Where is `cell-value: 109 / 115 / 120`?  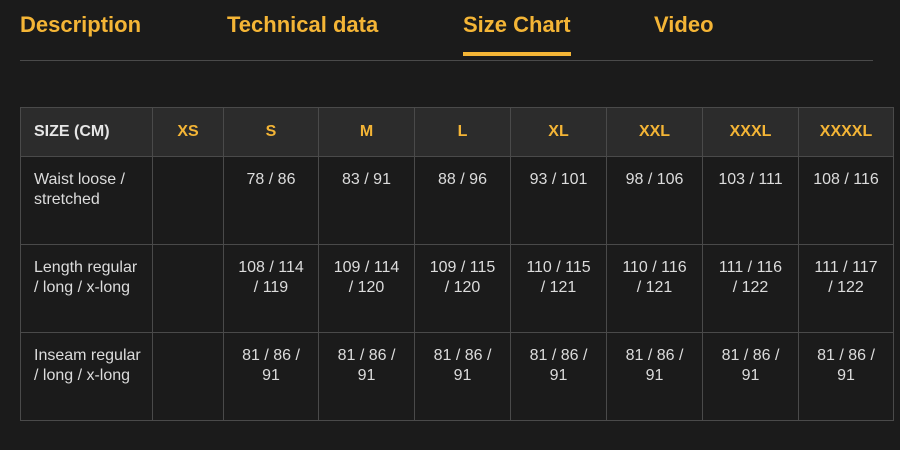 cell-value: 109 / 115 / 120 is located at coordinates (462, 277).